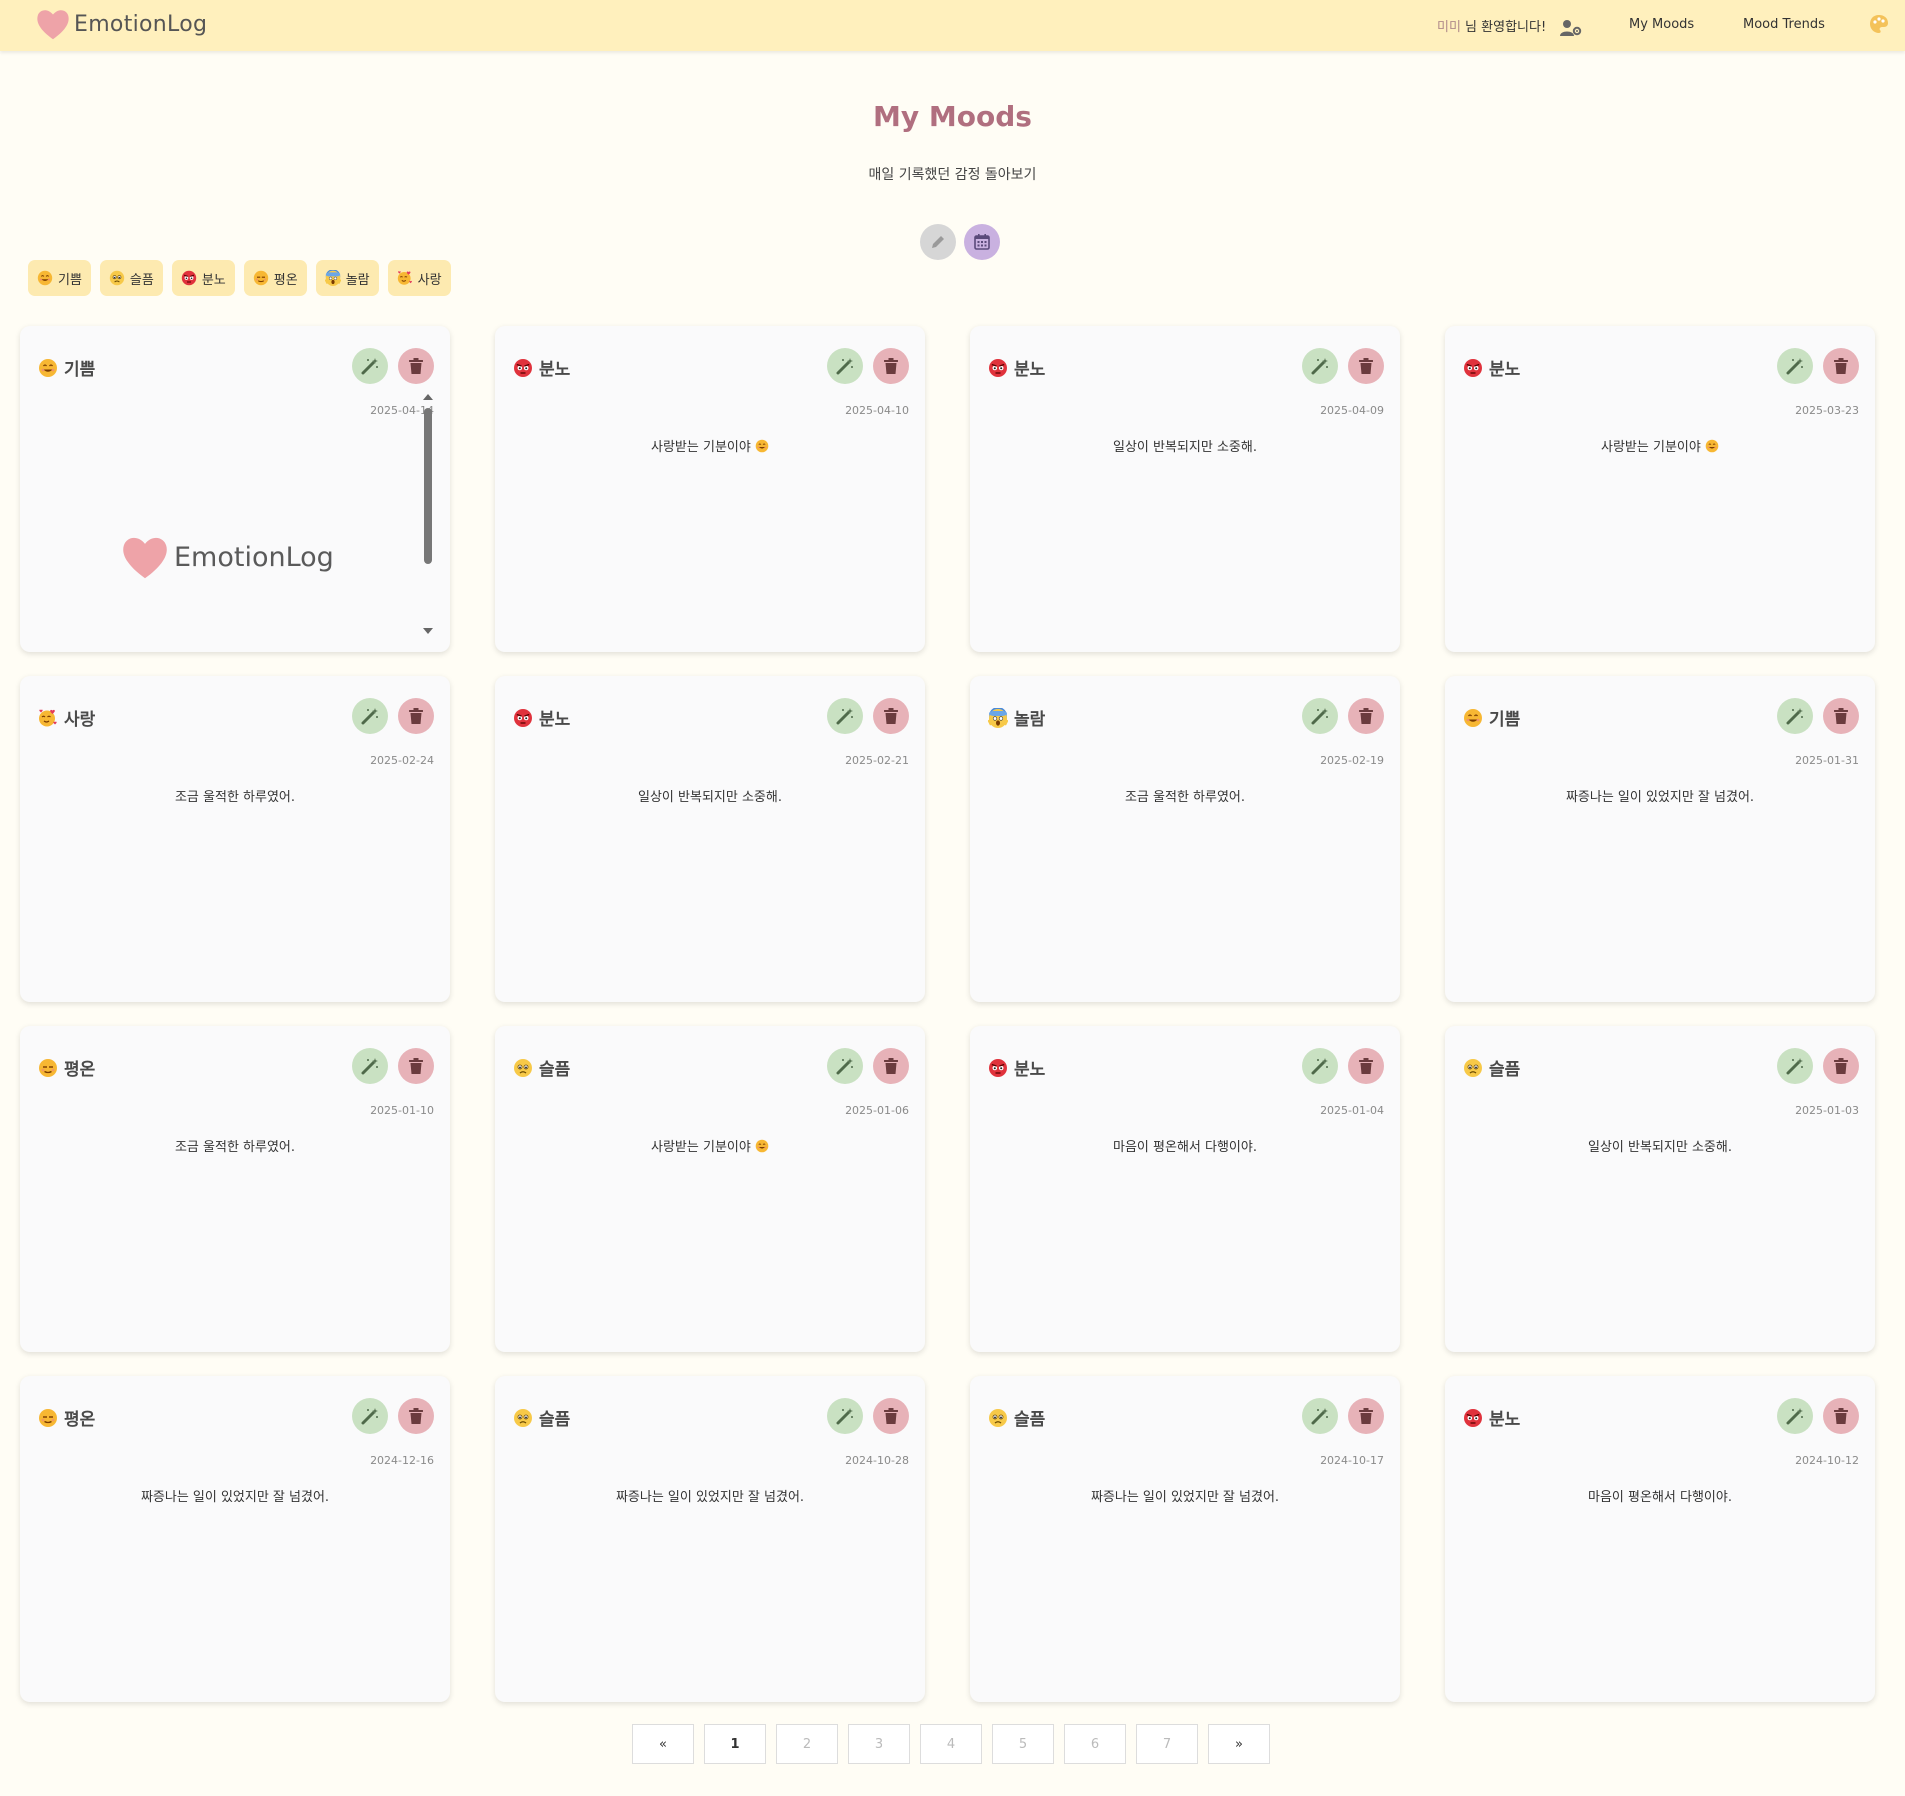  Describe the element at coordinates (1879, 24) in the screenshot. I see `palette-icon` at that location.